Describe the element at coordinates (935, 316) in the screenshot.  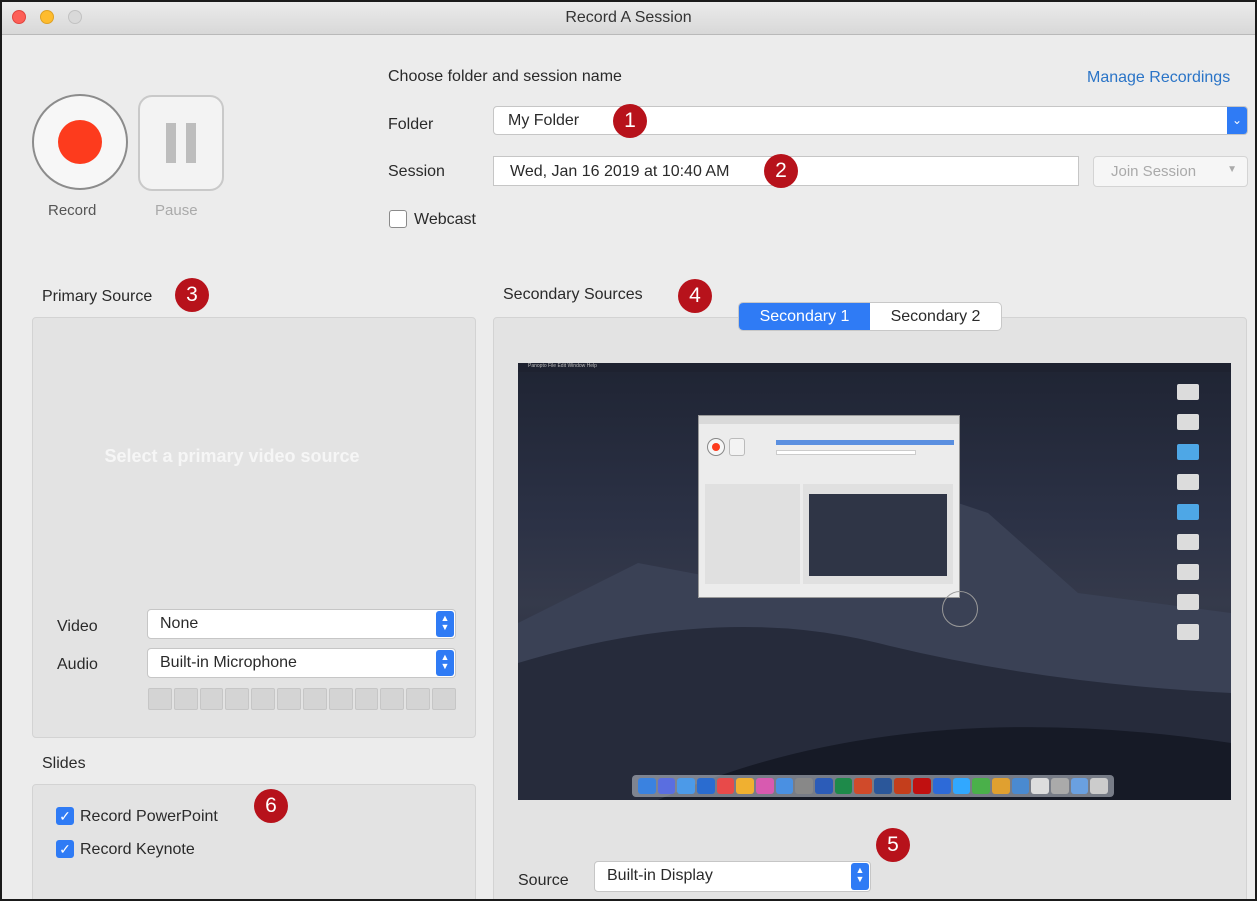
I see `tab-secondary-2: Secondary 2` at that location.